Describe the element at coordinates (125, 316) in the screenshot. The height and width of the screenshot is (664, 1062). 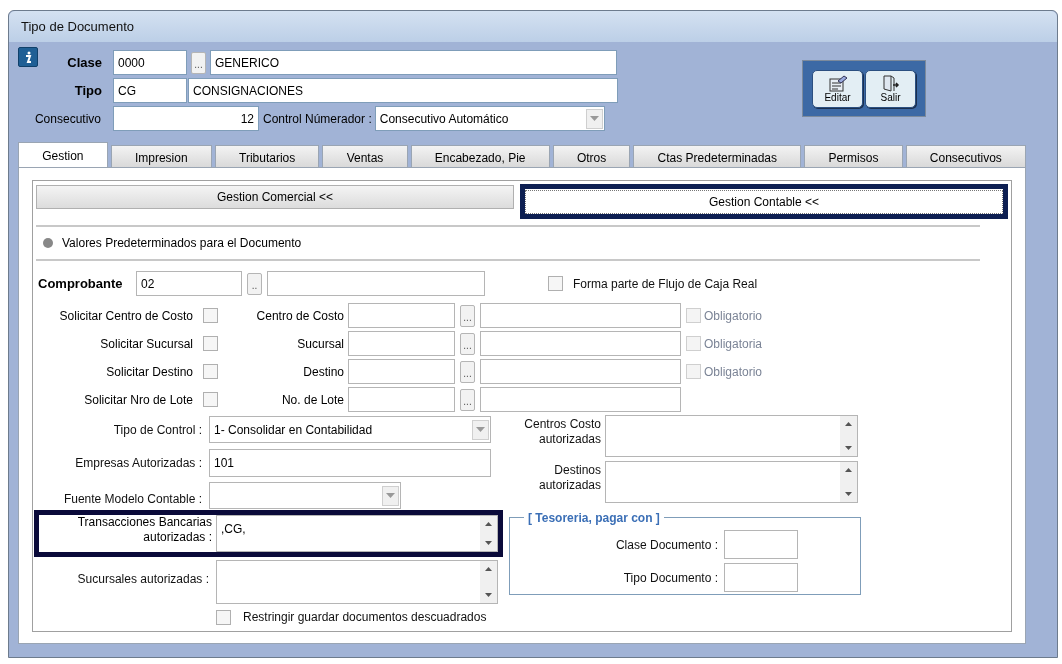
I see `field-label: Solicitar Centro de Costo` at that location.